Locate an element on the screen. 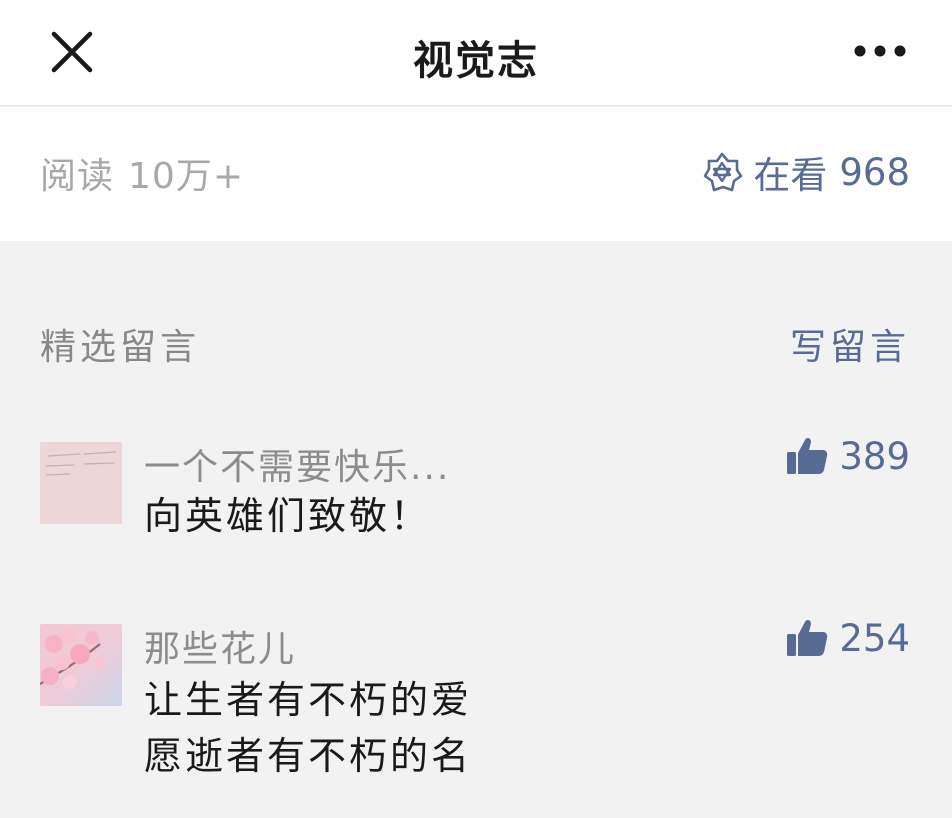 The height and width of the screenshot is (818, 952). comment-line: 向英雄们致敬！ is located at coordinates (288, 516).